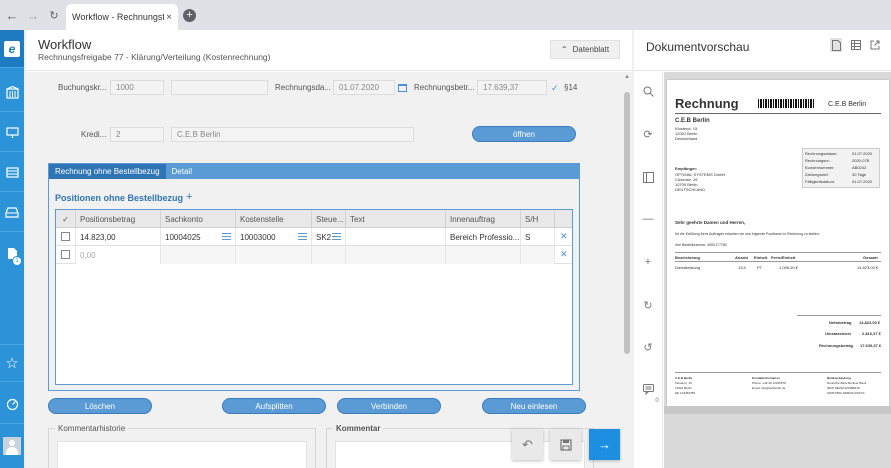 This screenshot has width=891, height=468. Describe the element at coordinates (118, 237) in the screenshot. I see `betrag-cell: 14.823,00` at that location.